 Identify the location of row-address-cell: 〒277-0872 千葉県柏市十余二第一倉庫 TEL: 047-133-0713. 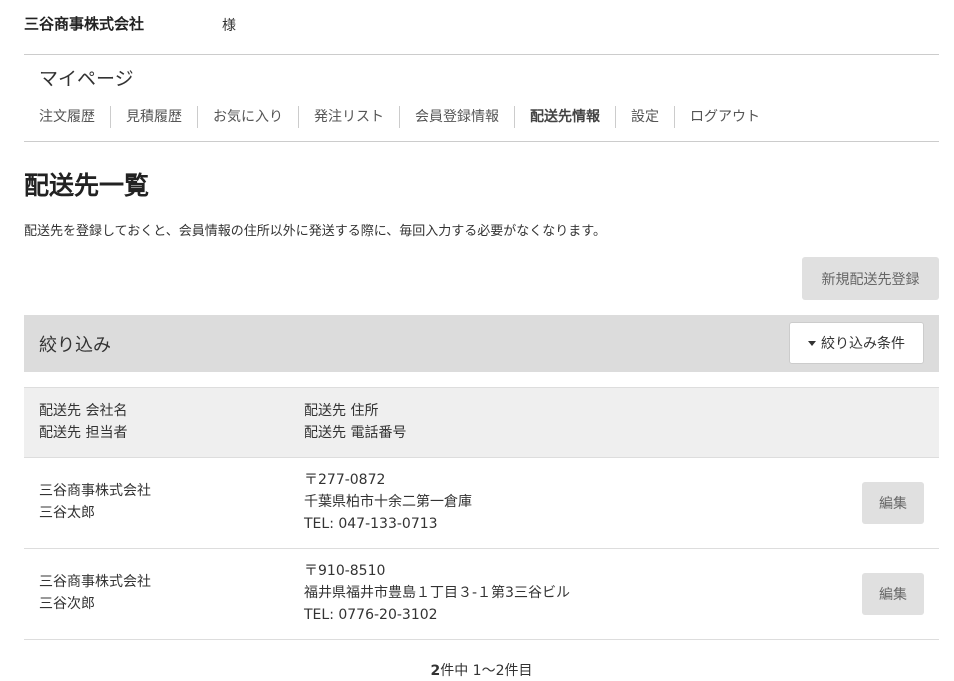
(388, 502).